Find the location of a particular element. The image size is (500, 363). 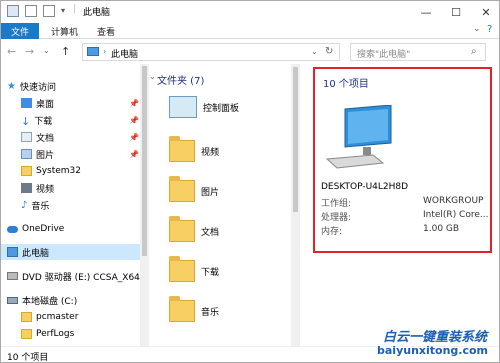

memory-value: 1.00 GB is located at coordinates (441, 229).